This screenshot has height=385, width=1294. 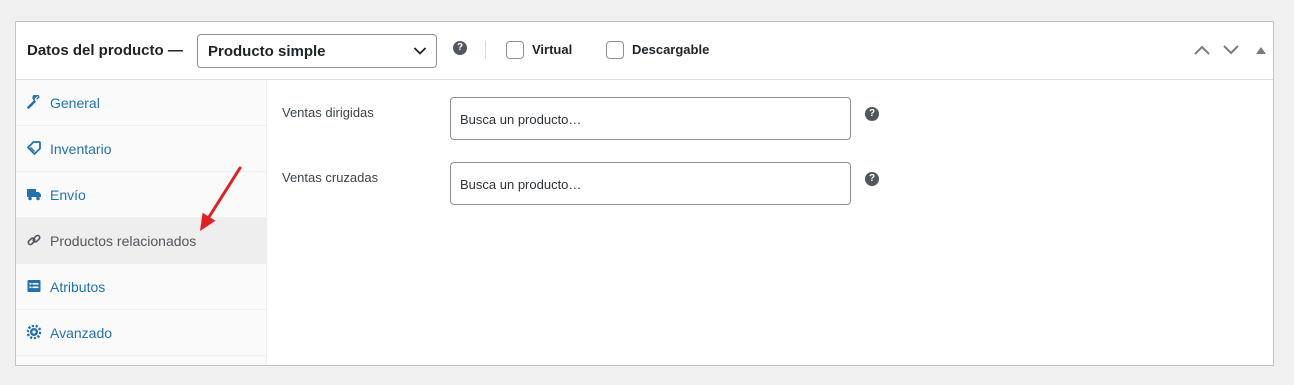 What do you see at coordinates (75, 103) in the screenshot?
I see `tab-label: General` at bounding box center [75, 103].